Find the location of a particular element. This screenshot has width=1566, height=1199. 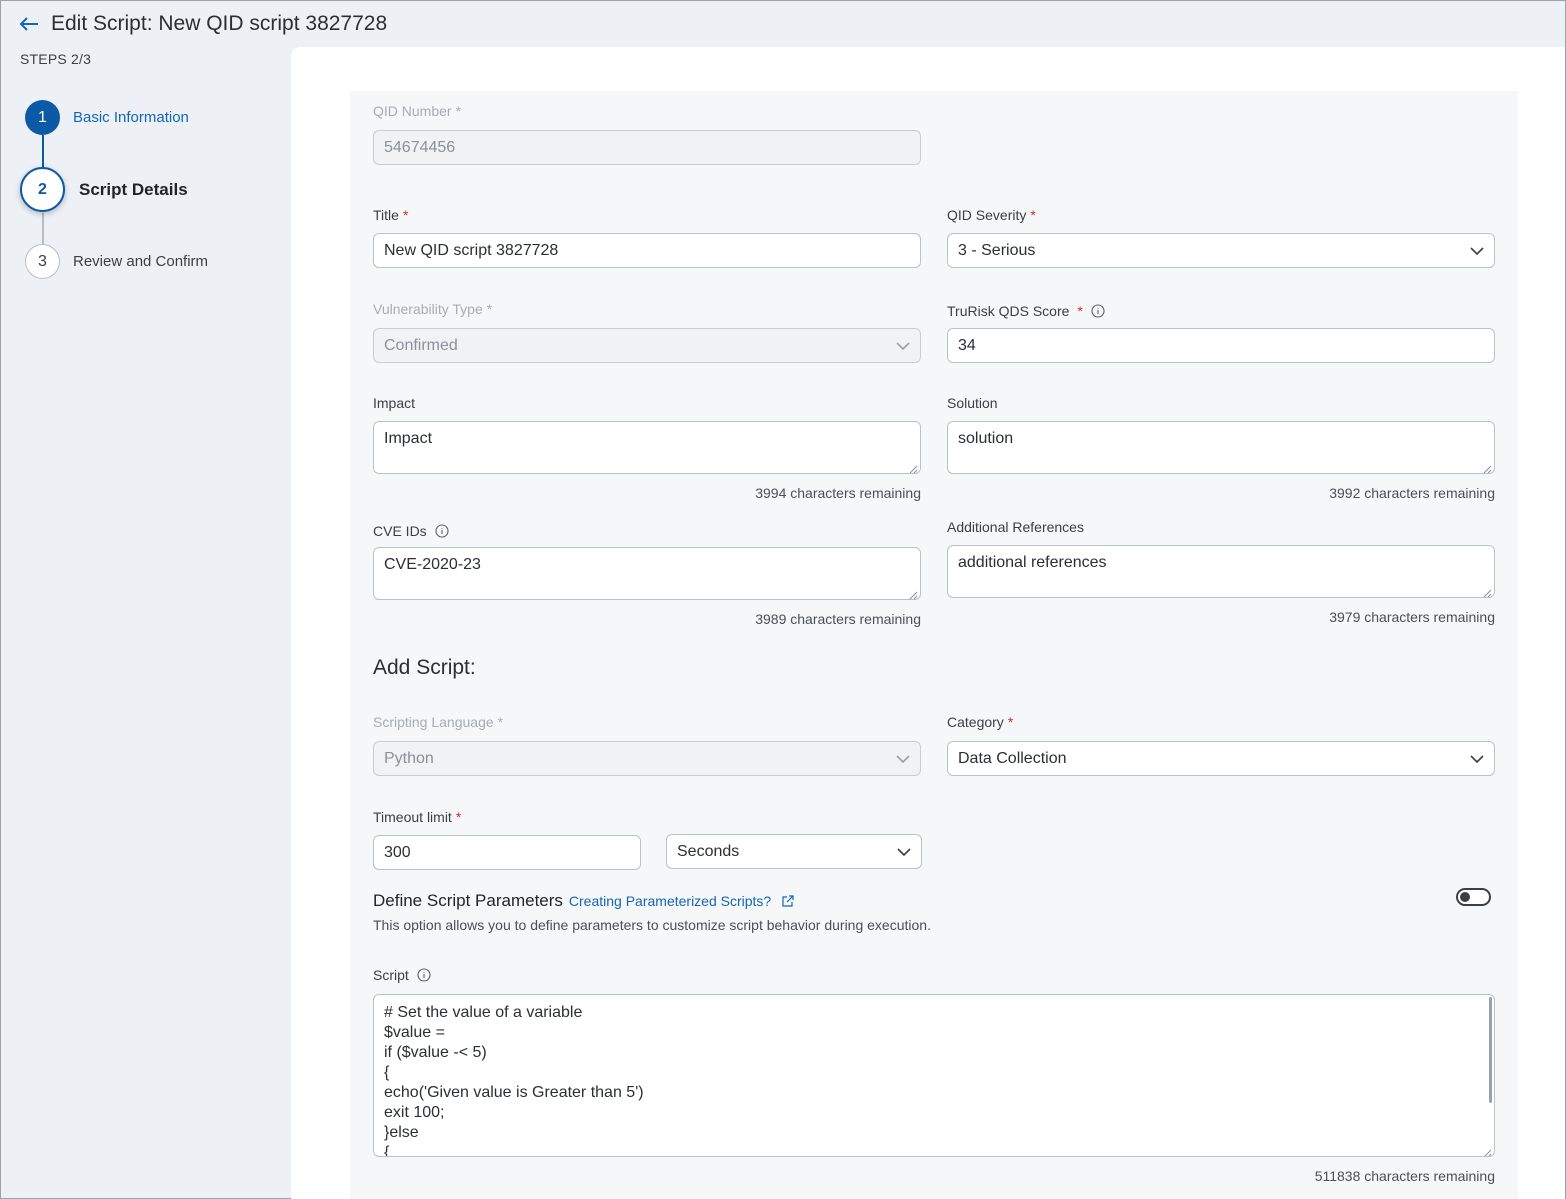

impact-textarea: Impact is located at coordinates (647, 447).